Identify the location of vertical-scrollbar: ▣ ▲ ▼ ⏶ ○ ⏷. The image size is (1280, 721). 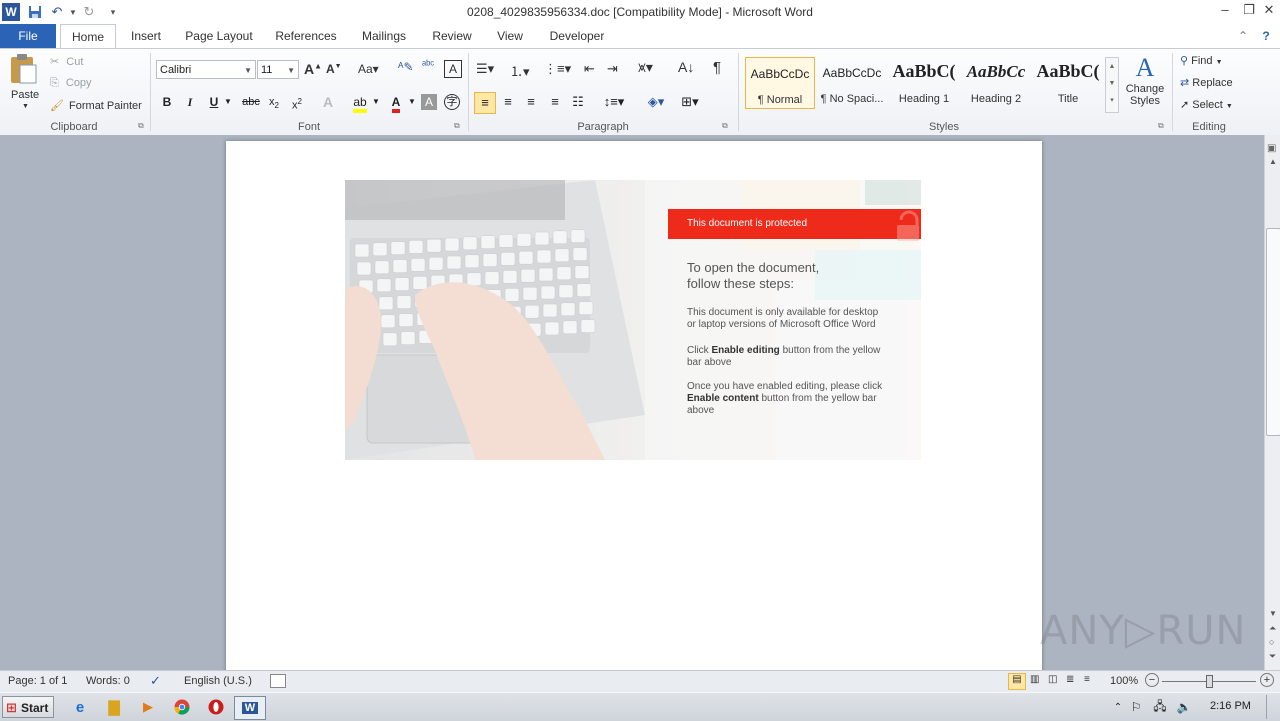
(1272, 402).